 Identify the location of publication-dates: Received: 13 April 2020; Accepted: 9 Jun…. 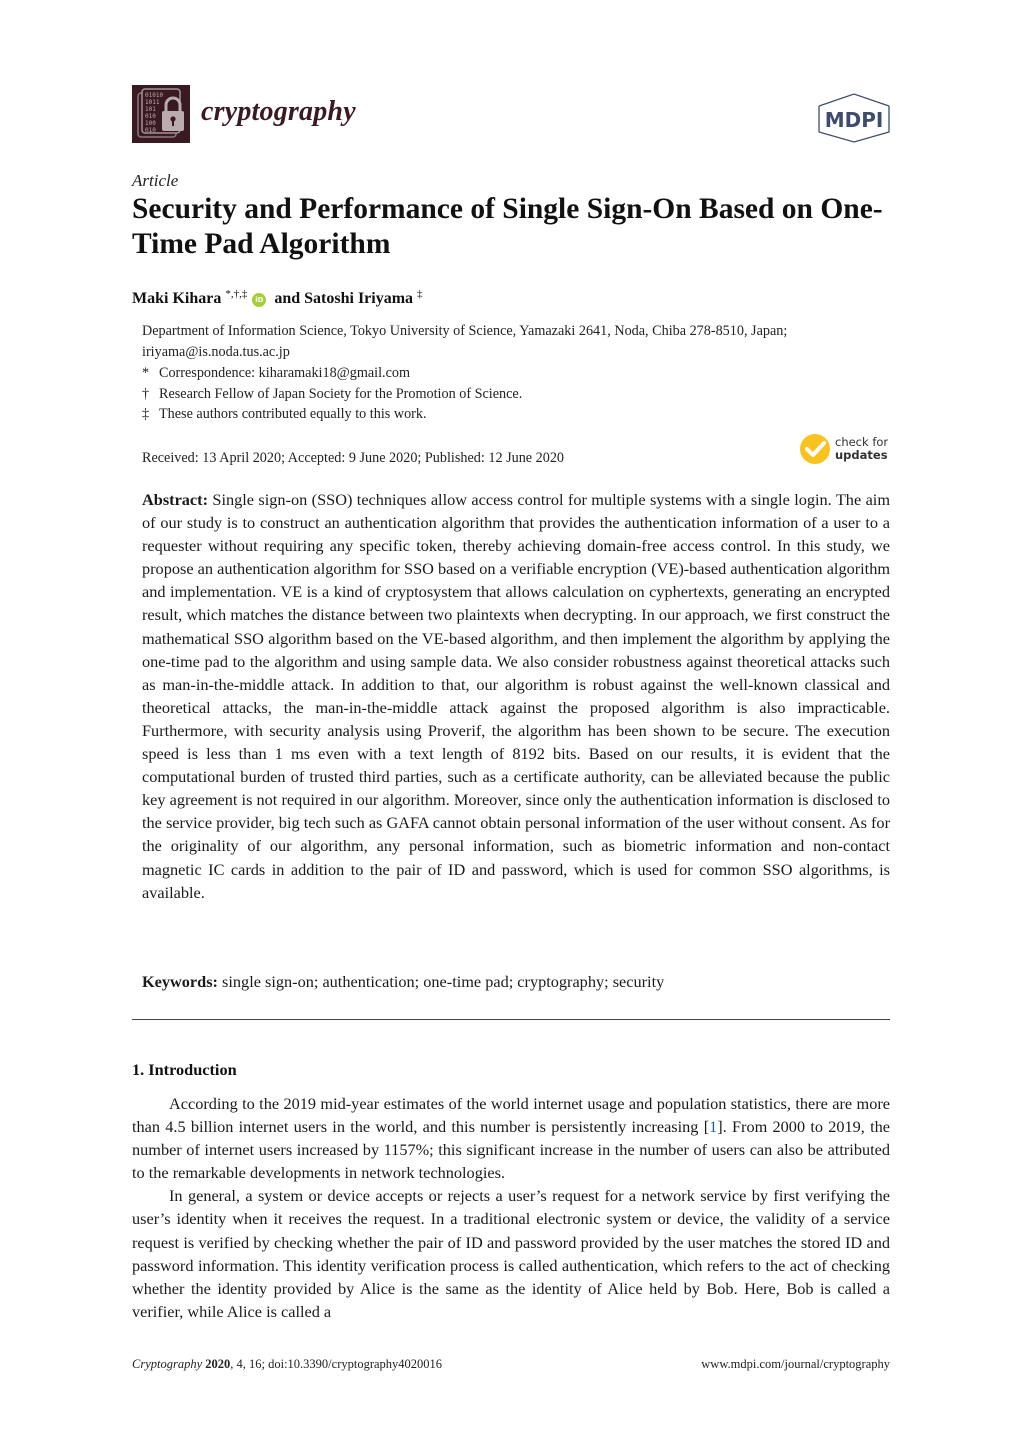
(353, 458).